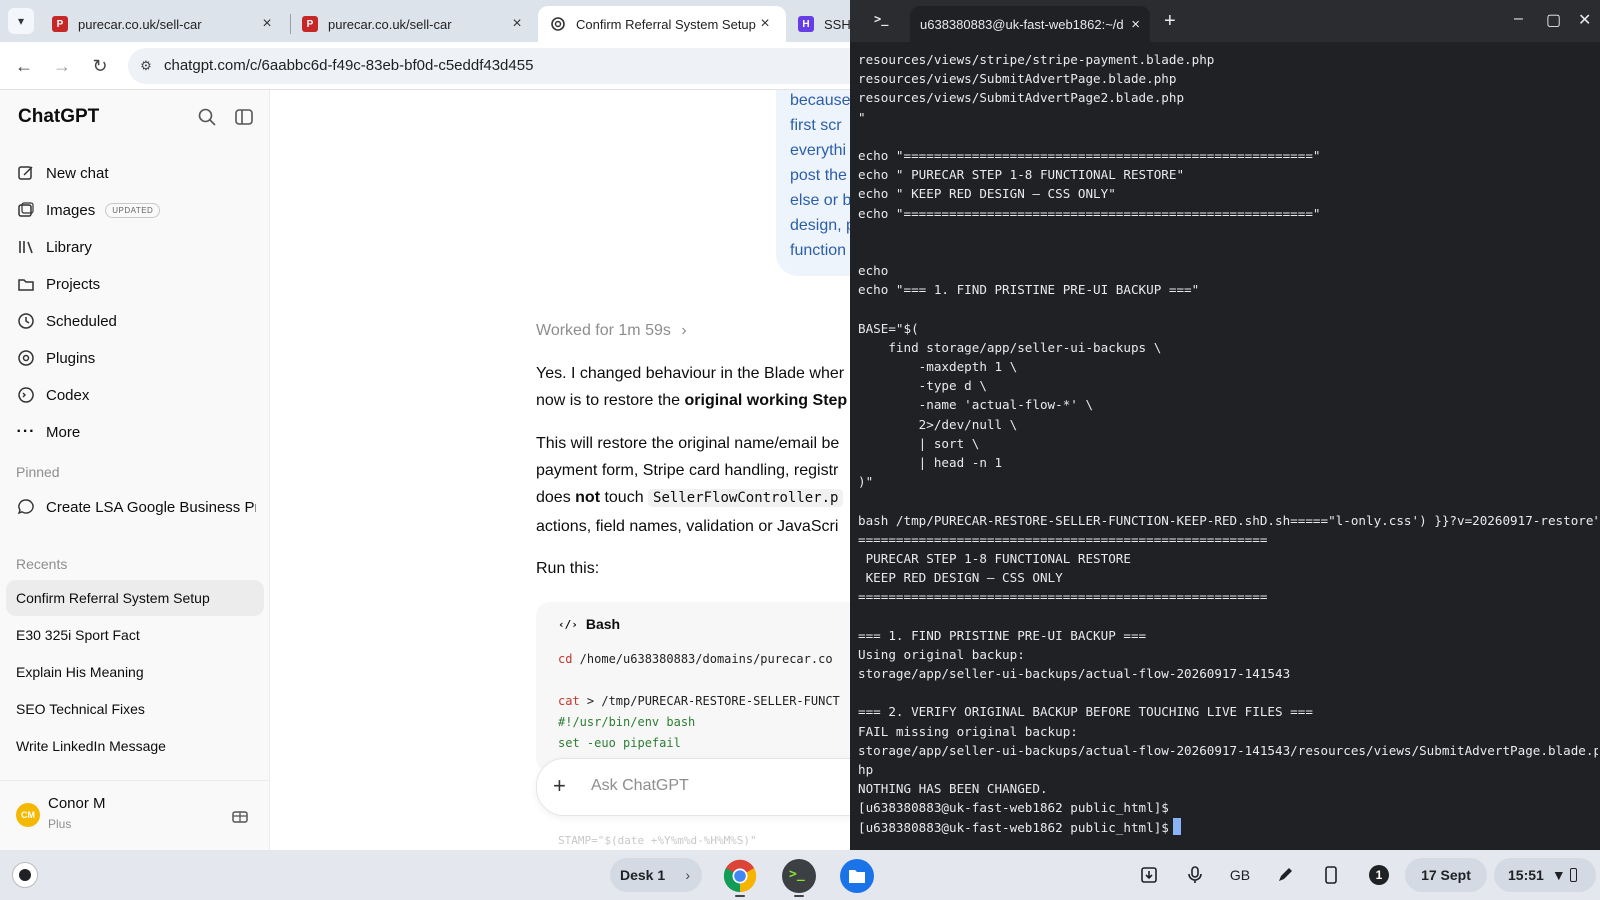  What do you see at coordinates (136, 432) in the screenshot?
I see `sidebar-item-more: ··· More` at bounding box center [136, 432].